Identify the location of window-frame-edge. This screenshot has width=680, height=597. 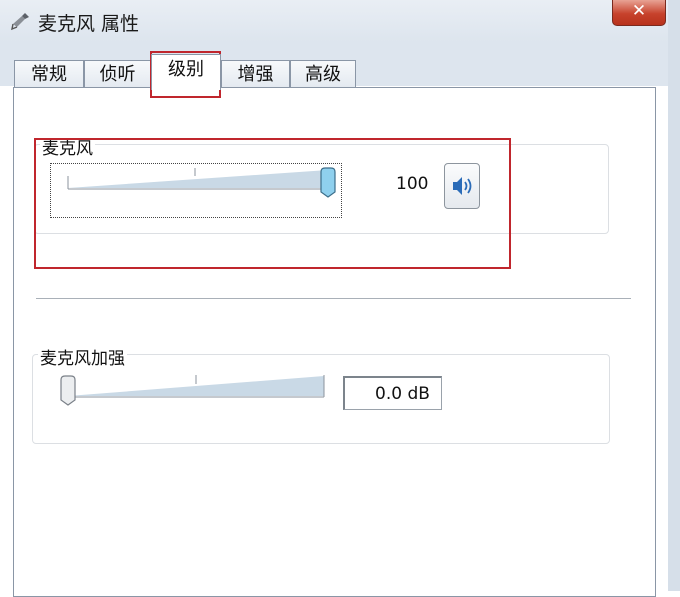
(674, 295).